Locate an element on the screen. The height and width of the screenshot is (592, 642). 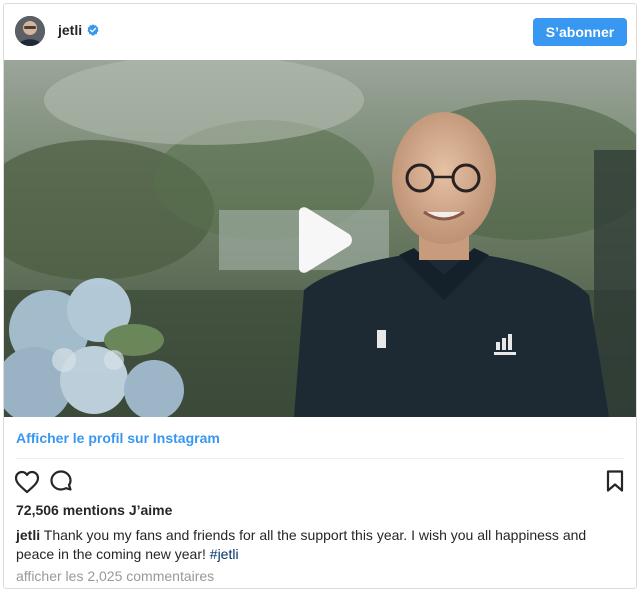
post-header: jetli S’abonner is located at coordinates (320, 32).